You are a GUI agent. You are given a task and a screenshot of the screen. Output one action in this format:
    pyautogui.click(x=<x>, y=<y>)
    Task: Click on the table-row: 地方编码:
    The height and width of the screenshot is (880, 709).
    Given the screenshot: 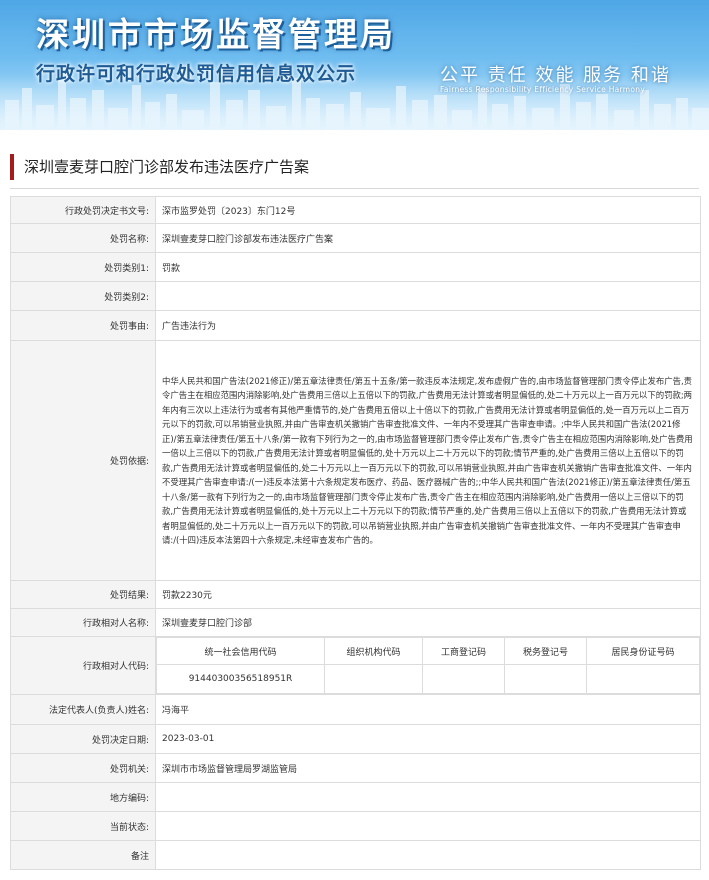 What is the action you would take?
    pyautogui.click(x=355, y=797)
    